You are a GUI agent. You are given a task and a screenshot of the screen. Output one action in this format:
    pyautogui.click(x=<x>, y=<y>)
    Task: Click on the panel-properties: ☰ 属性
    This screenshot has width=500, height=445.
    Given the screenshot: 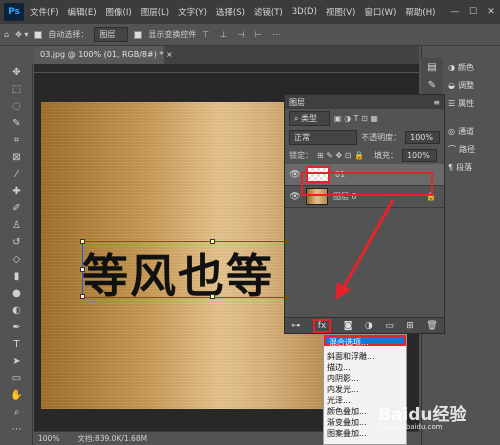 What is the action you would take?
    pyautogui.click(x=460, y=103)
    